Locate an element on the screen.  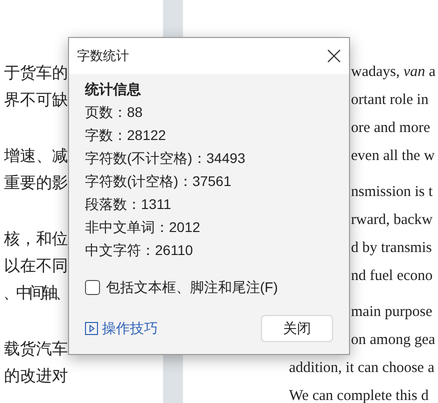
body-text-line: ortant role in is located at coordinates (390, 100).